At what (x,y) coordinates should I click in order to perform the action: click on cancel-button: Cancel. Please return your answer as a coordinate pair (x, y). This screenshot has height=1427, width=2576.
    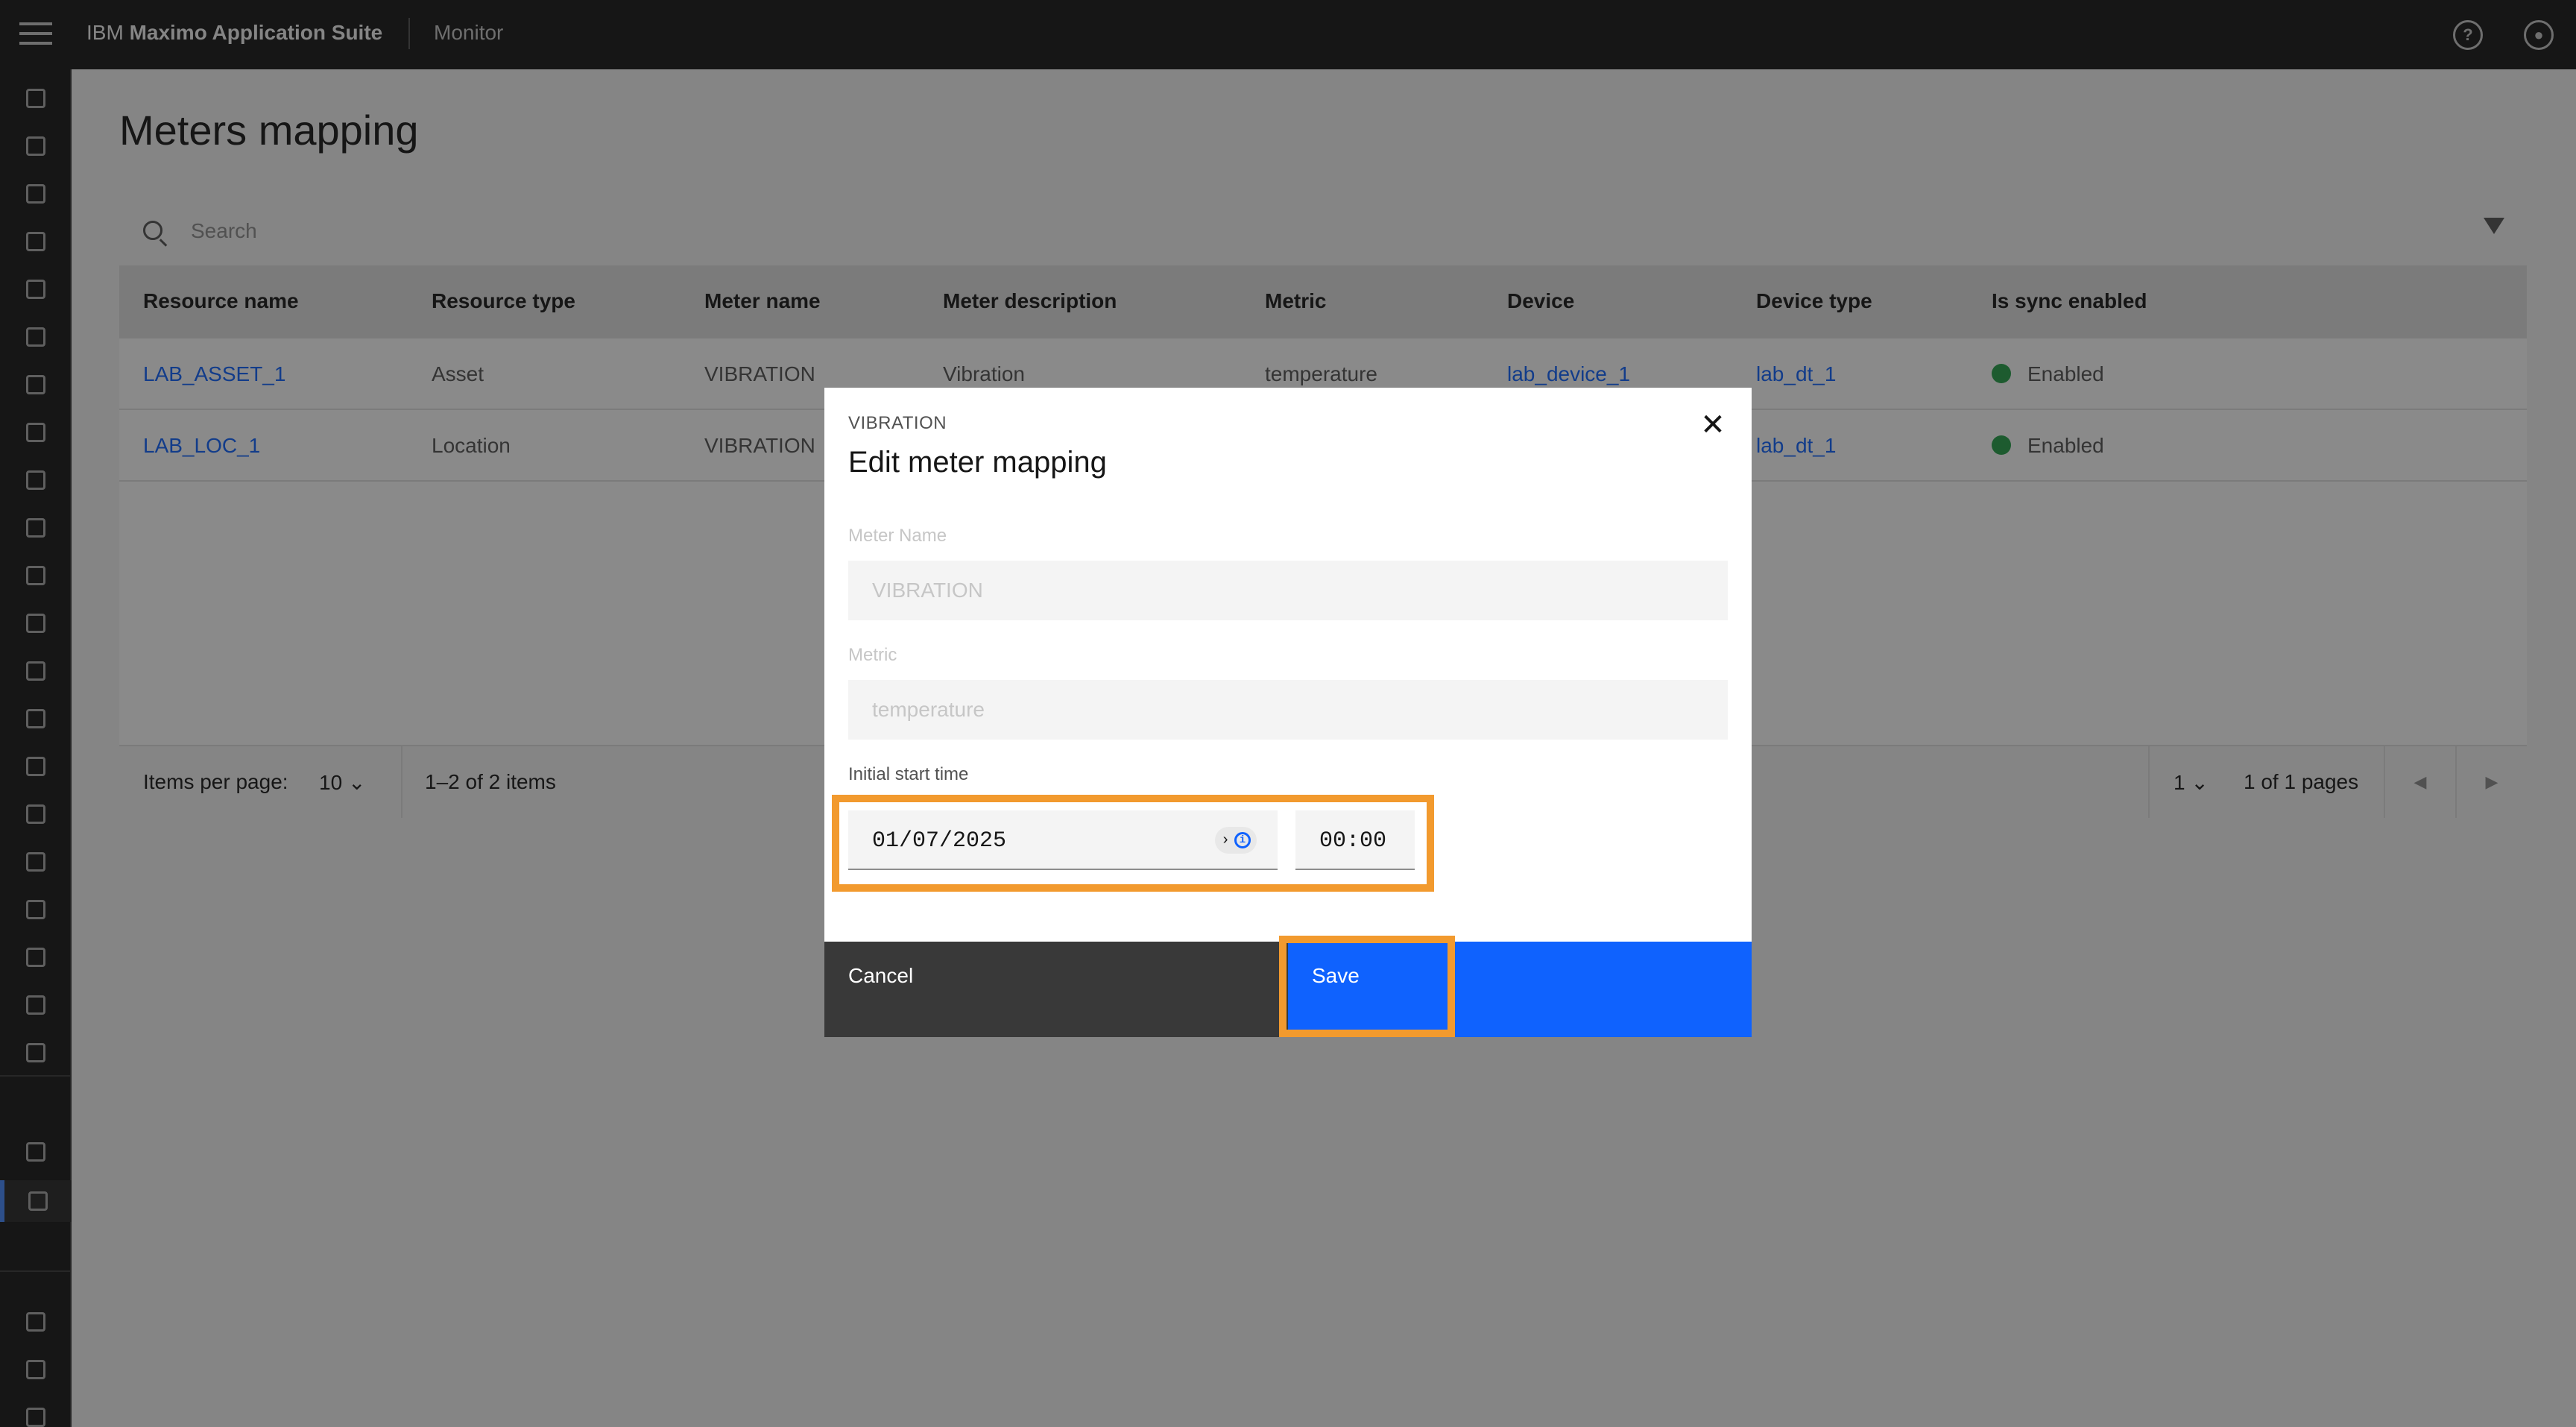
    Looking at the image, I should click on (1056, 990).